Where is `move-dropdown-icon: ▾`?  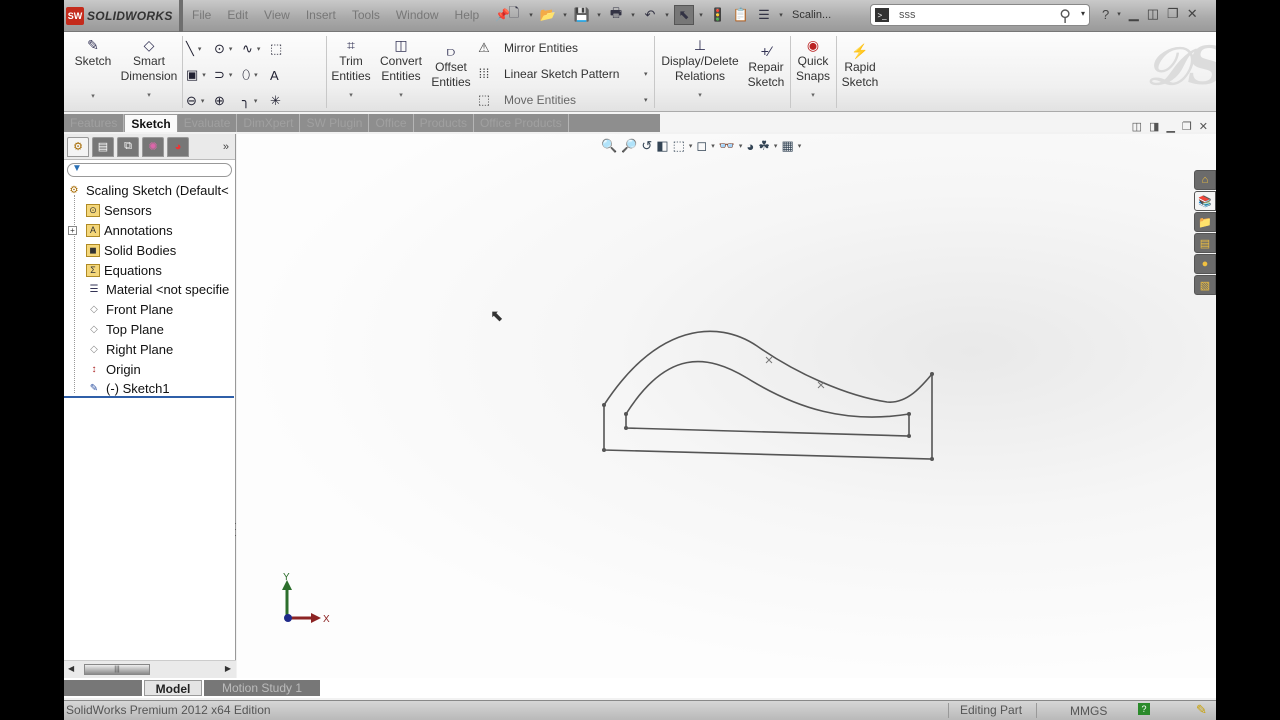
move-dropdown-icon: ▾ is located at coordinates (646, 100).